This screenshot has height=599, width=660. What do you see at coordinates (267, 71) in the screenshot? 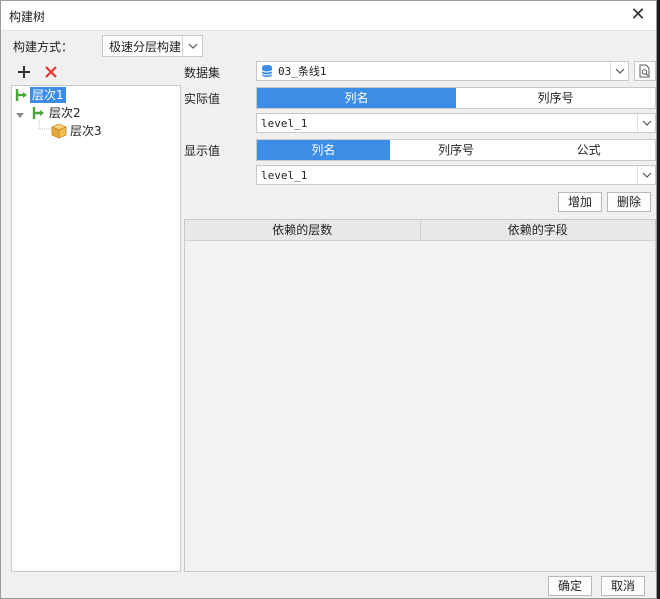
I see `database-icon` at bounding box center [267, 71].